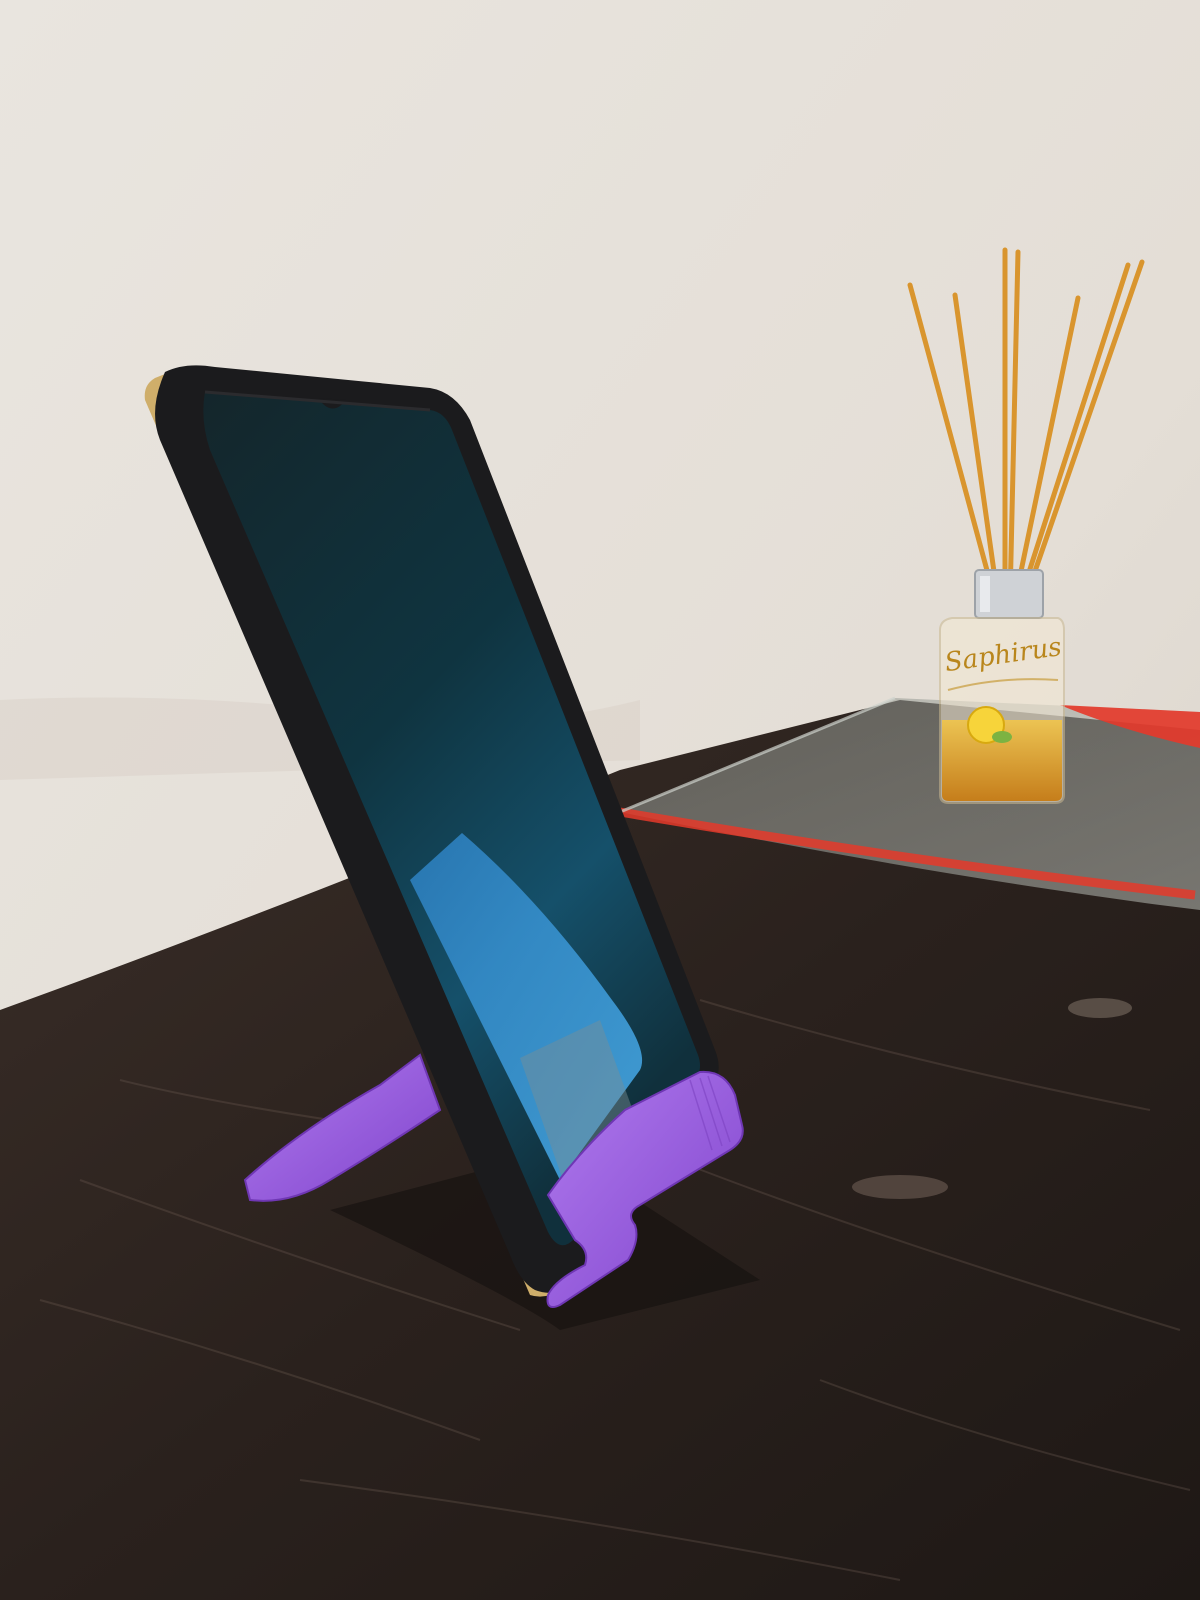 The image size is (1200, 1600). Describe the element at coordinates (1100, 1008) in the screenshot. I see `table-mark` at that location.